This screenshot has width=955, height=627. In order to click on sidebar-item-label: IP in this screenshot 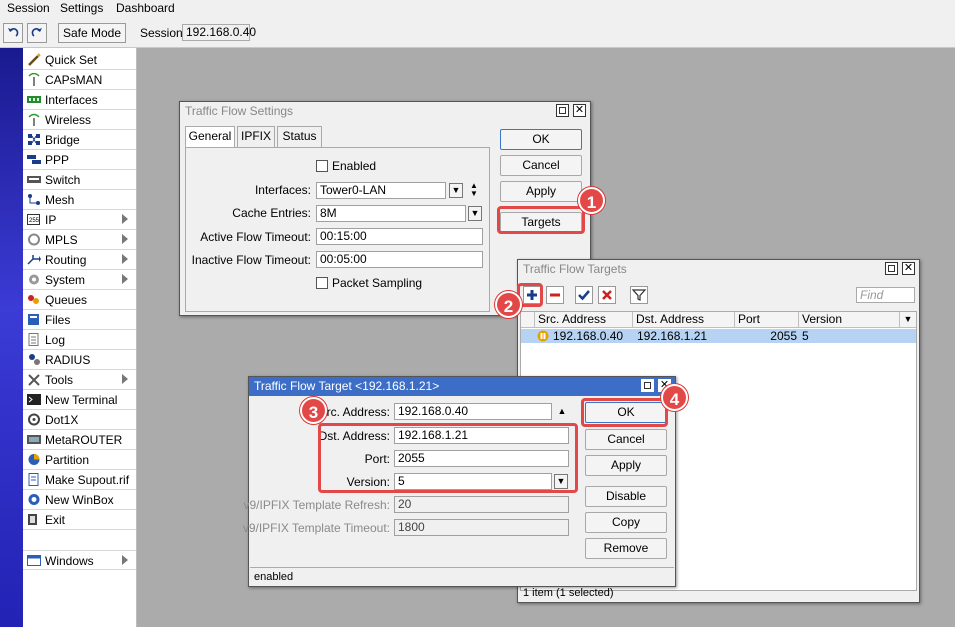, I will do `click(51, 220)`.